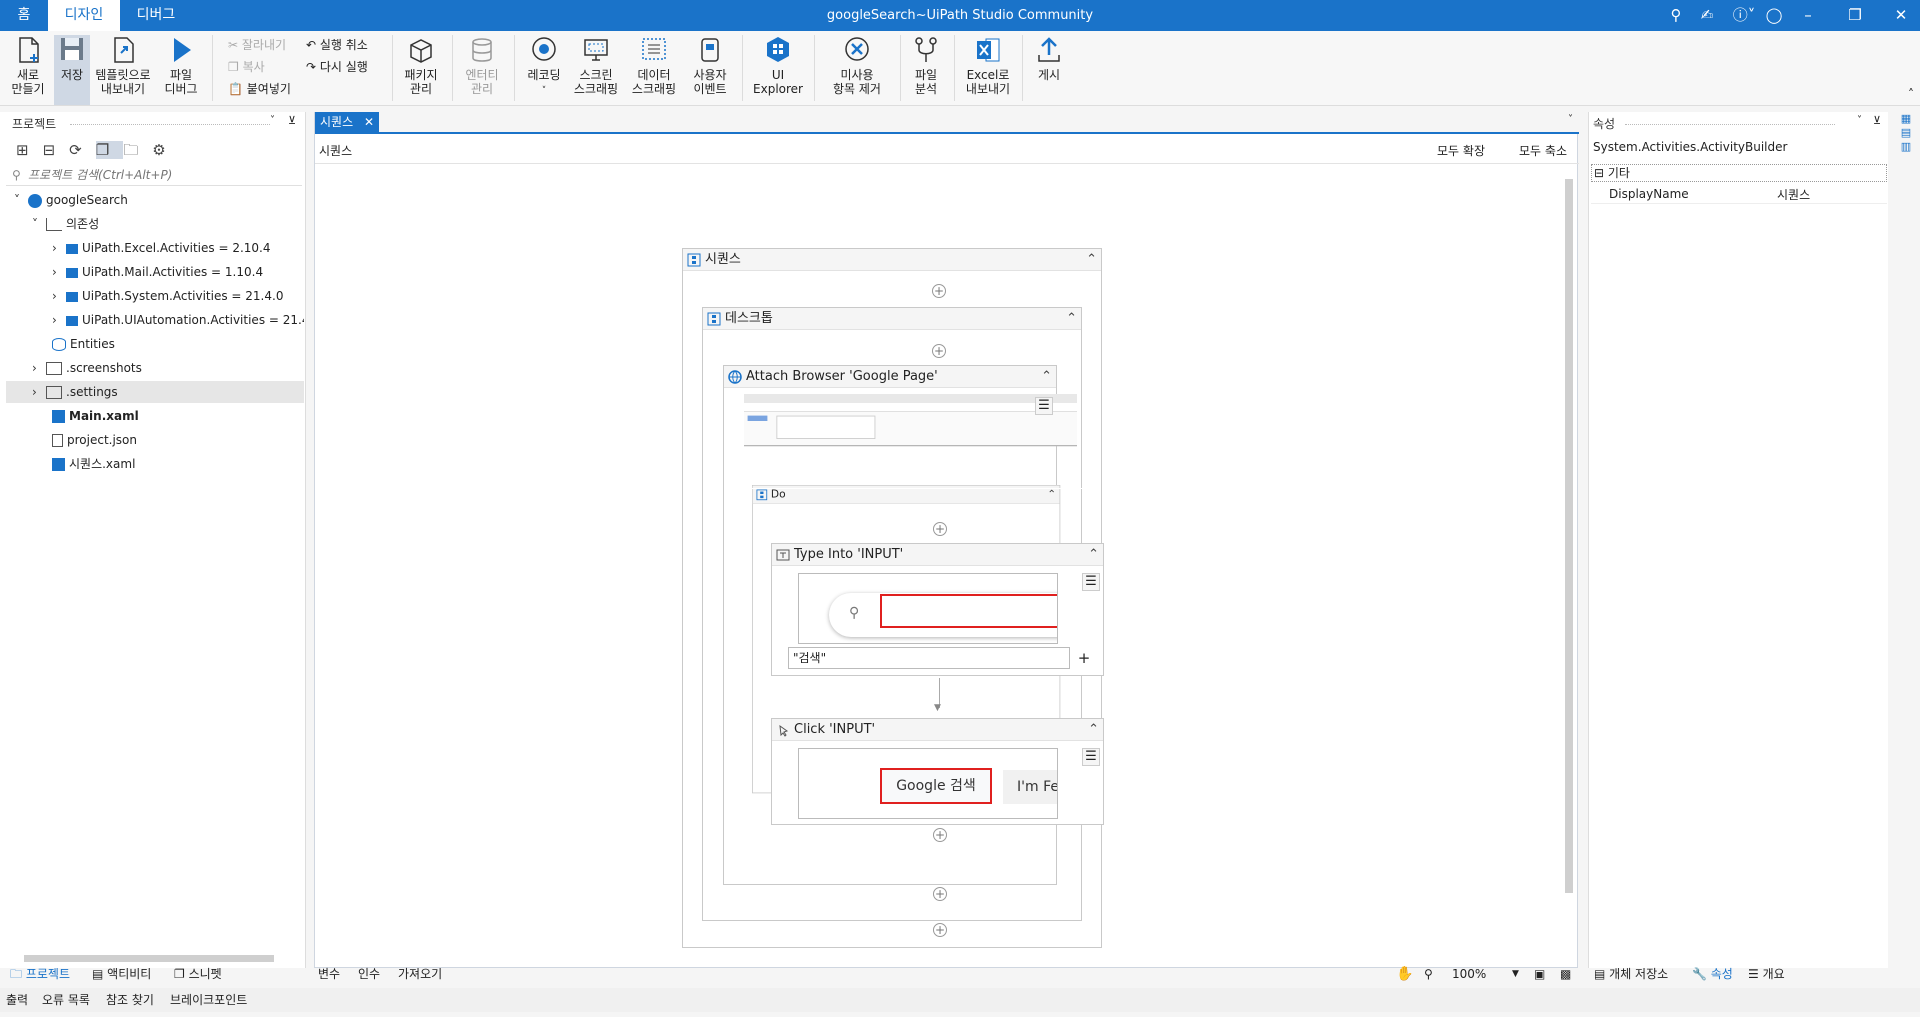 This screenshot has height=1017, width=1920. I want to click on tab-object-repository: ▤ 개체 저장소, so click(1631, 974).